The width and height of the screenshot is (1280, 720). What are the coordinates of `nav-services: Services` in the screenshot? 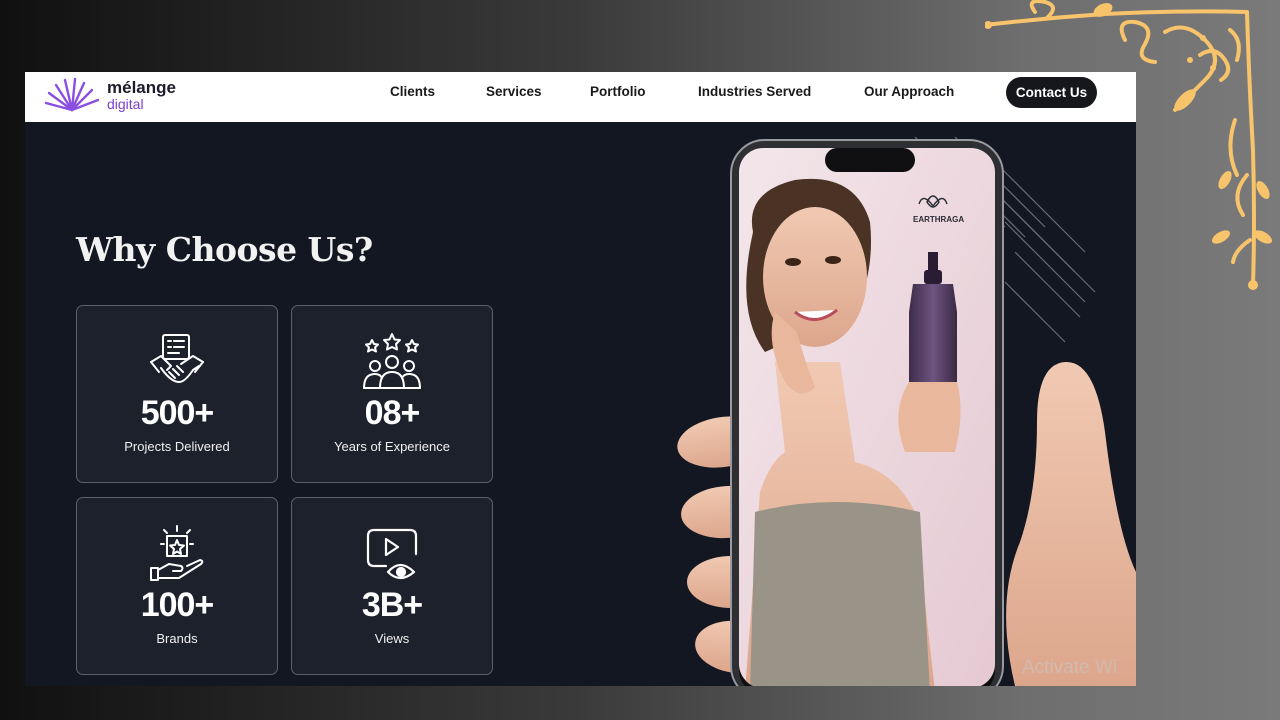 It's located at (514, 91).